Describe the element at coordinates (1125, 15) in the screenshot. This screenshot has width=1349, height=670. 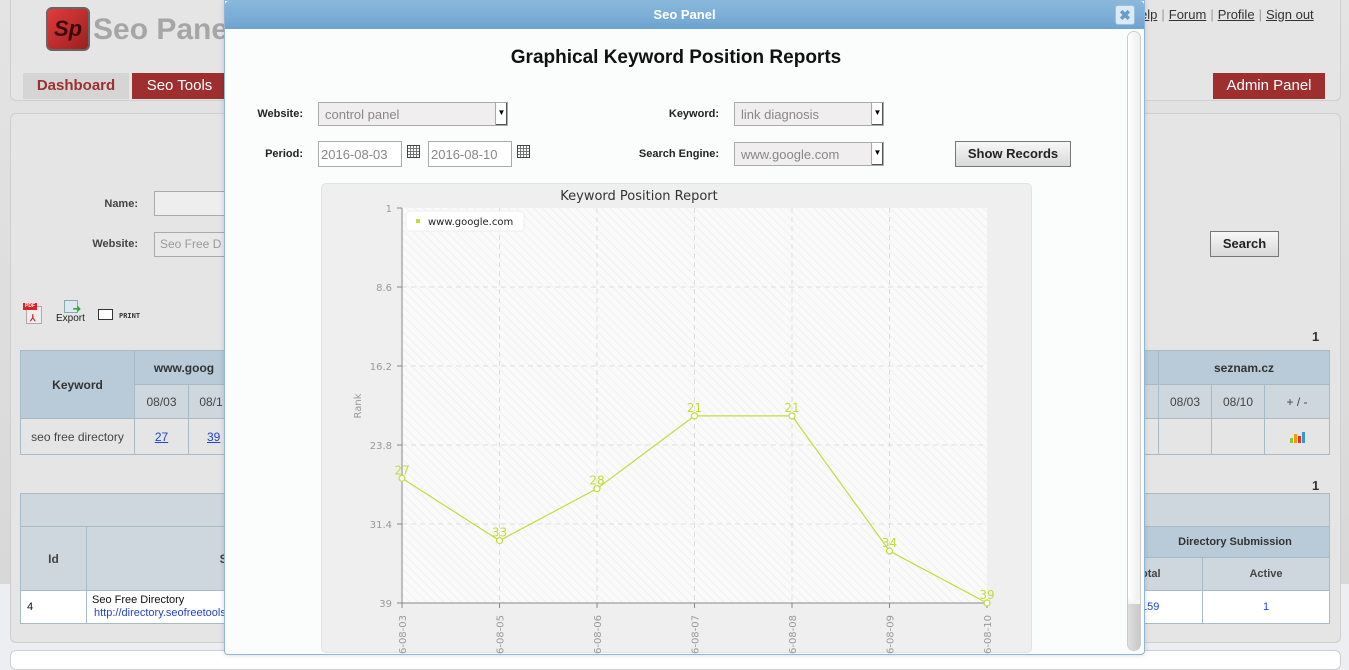
I see `close-icon: ✖` at that location.